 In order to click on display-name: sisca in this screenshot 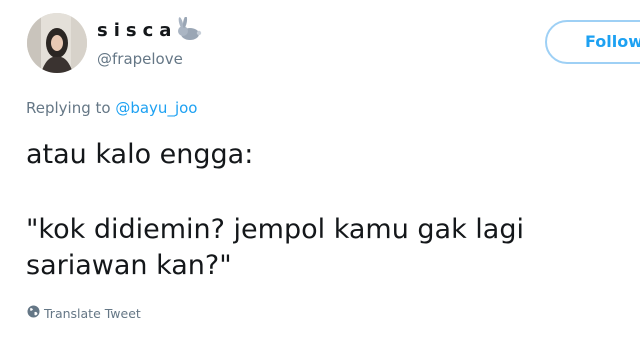, I will do `click(137, 30)`.